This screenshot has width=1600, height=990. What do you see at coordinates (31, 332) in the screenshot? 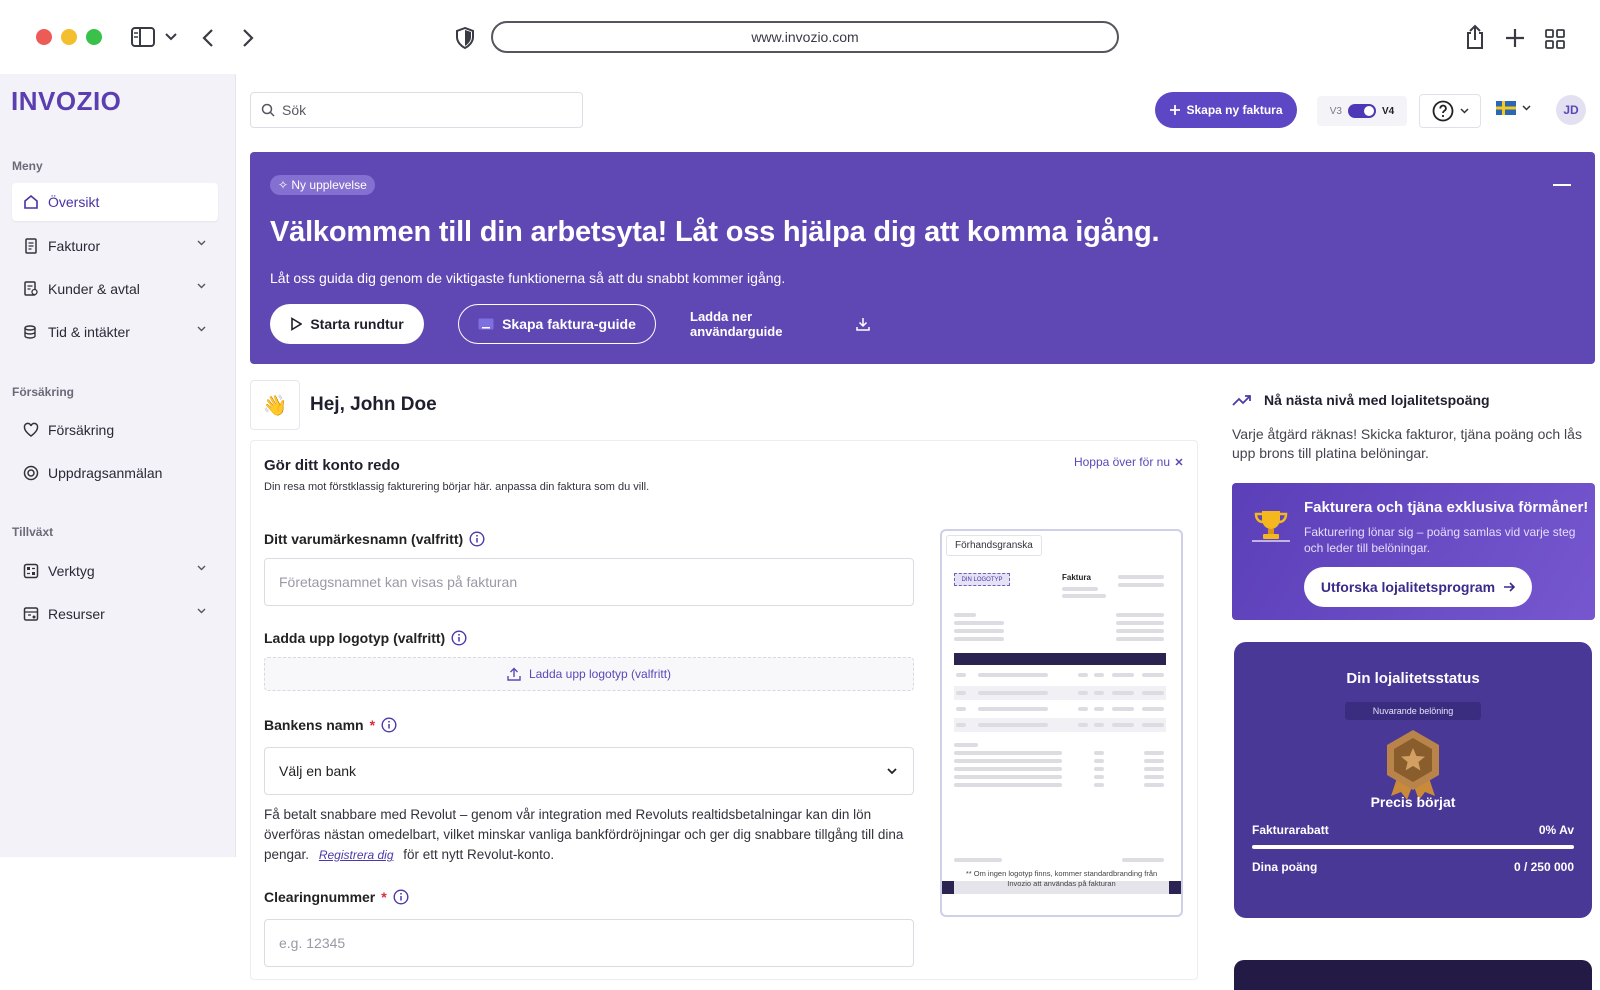
I see `coins-icon` at bounding box center [31, 332].